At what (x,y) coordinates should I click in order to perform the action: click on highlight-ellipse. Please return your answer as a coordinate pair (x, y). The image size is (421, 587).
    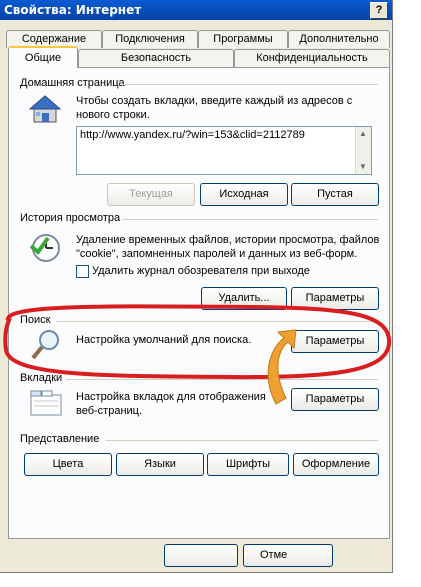
    Looking at the image, I should click on (197, 342).